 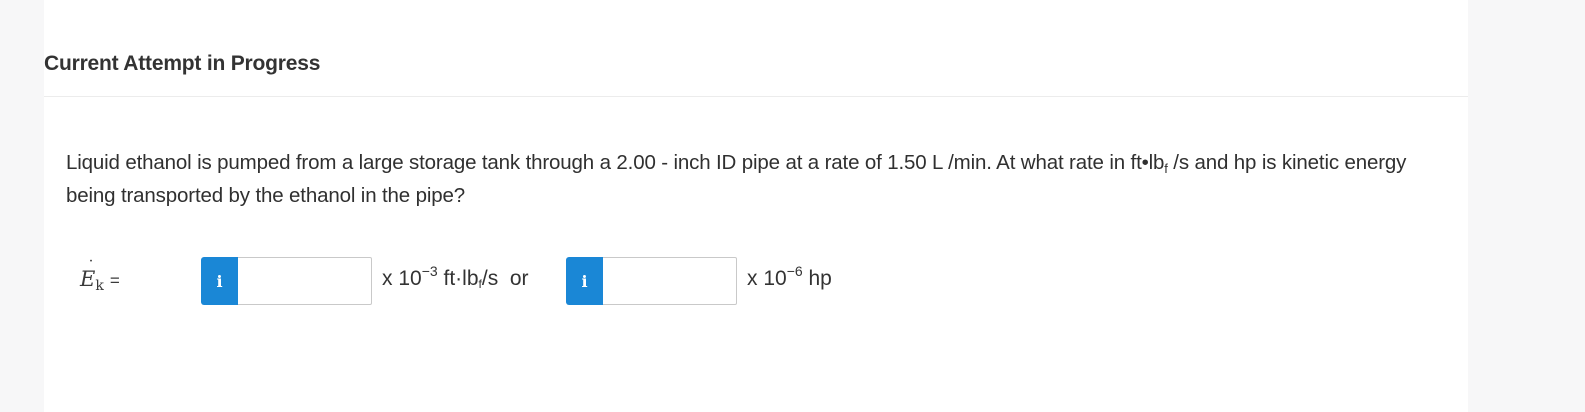 I want to click on info-button-1: i, so click(x=219, y=281).